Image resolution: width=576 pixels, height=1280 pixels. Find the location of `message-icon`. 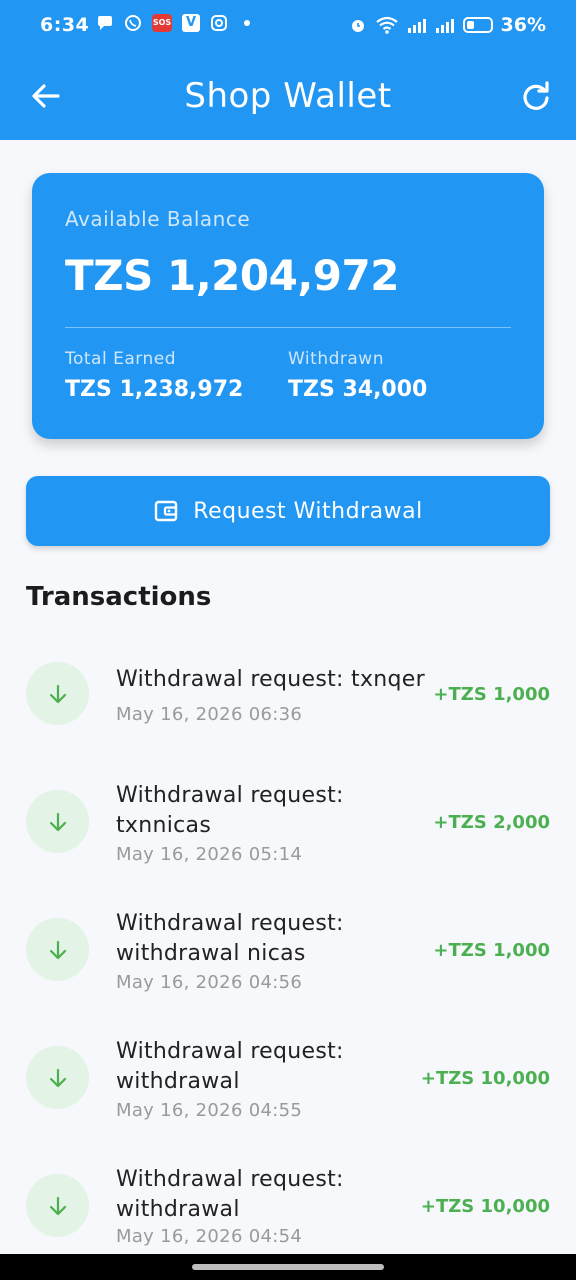

message-icon is located at coordinates (105, 23).